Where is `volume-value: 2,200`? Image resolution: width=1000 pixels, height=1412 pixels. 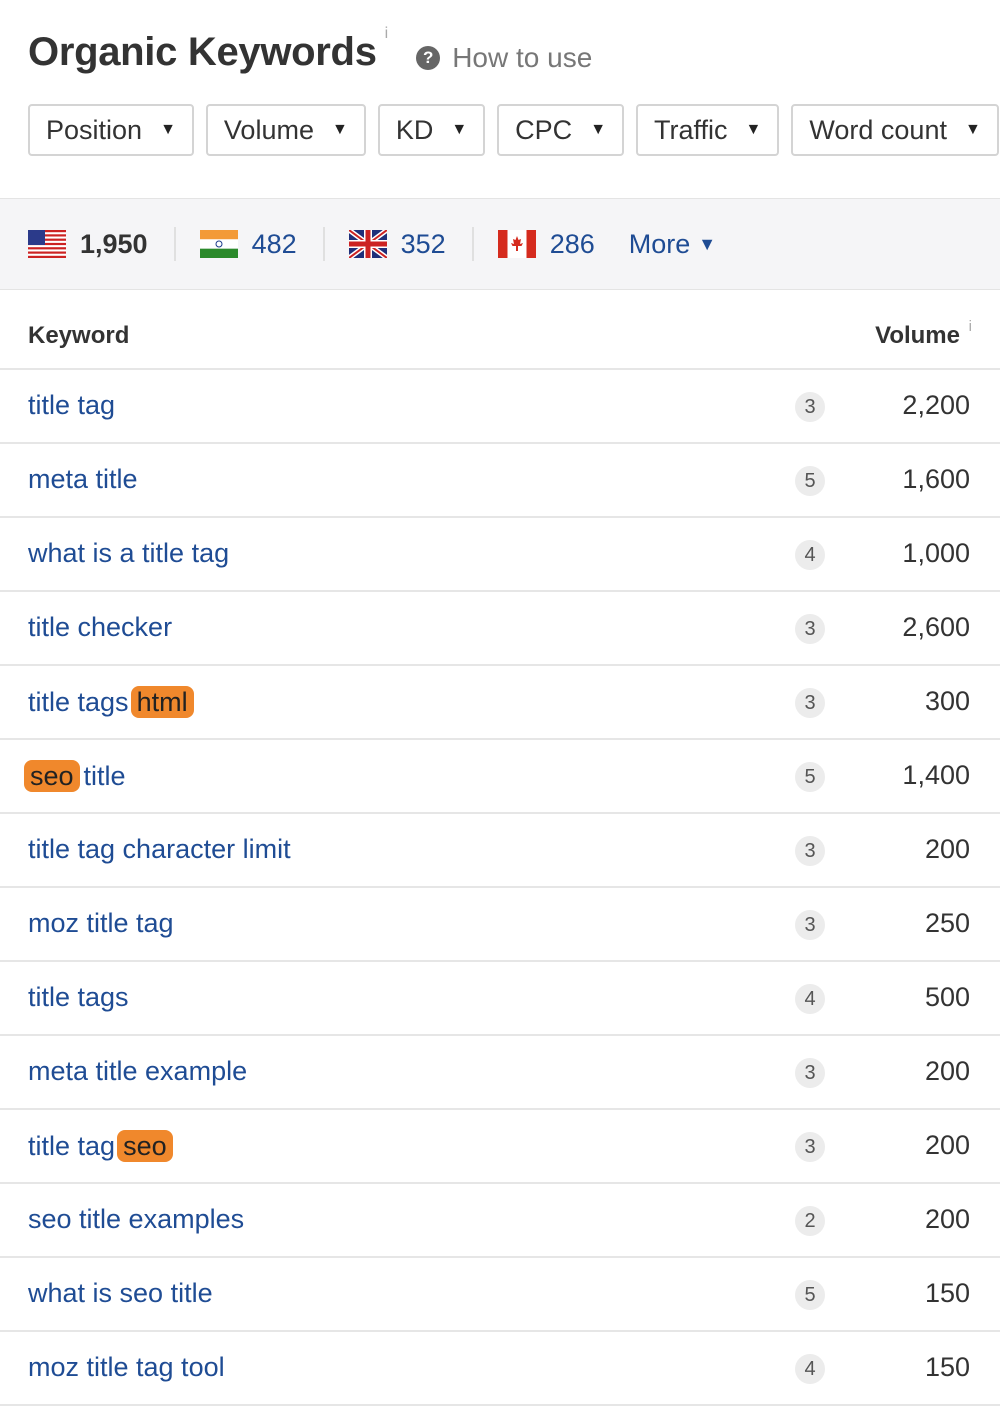 volume-value: 2,200 is located at coordinates (936, 405).